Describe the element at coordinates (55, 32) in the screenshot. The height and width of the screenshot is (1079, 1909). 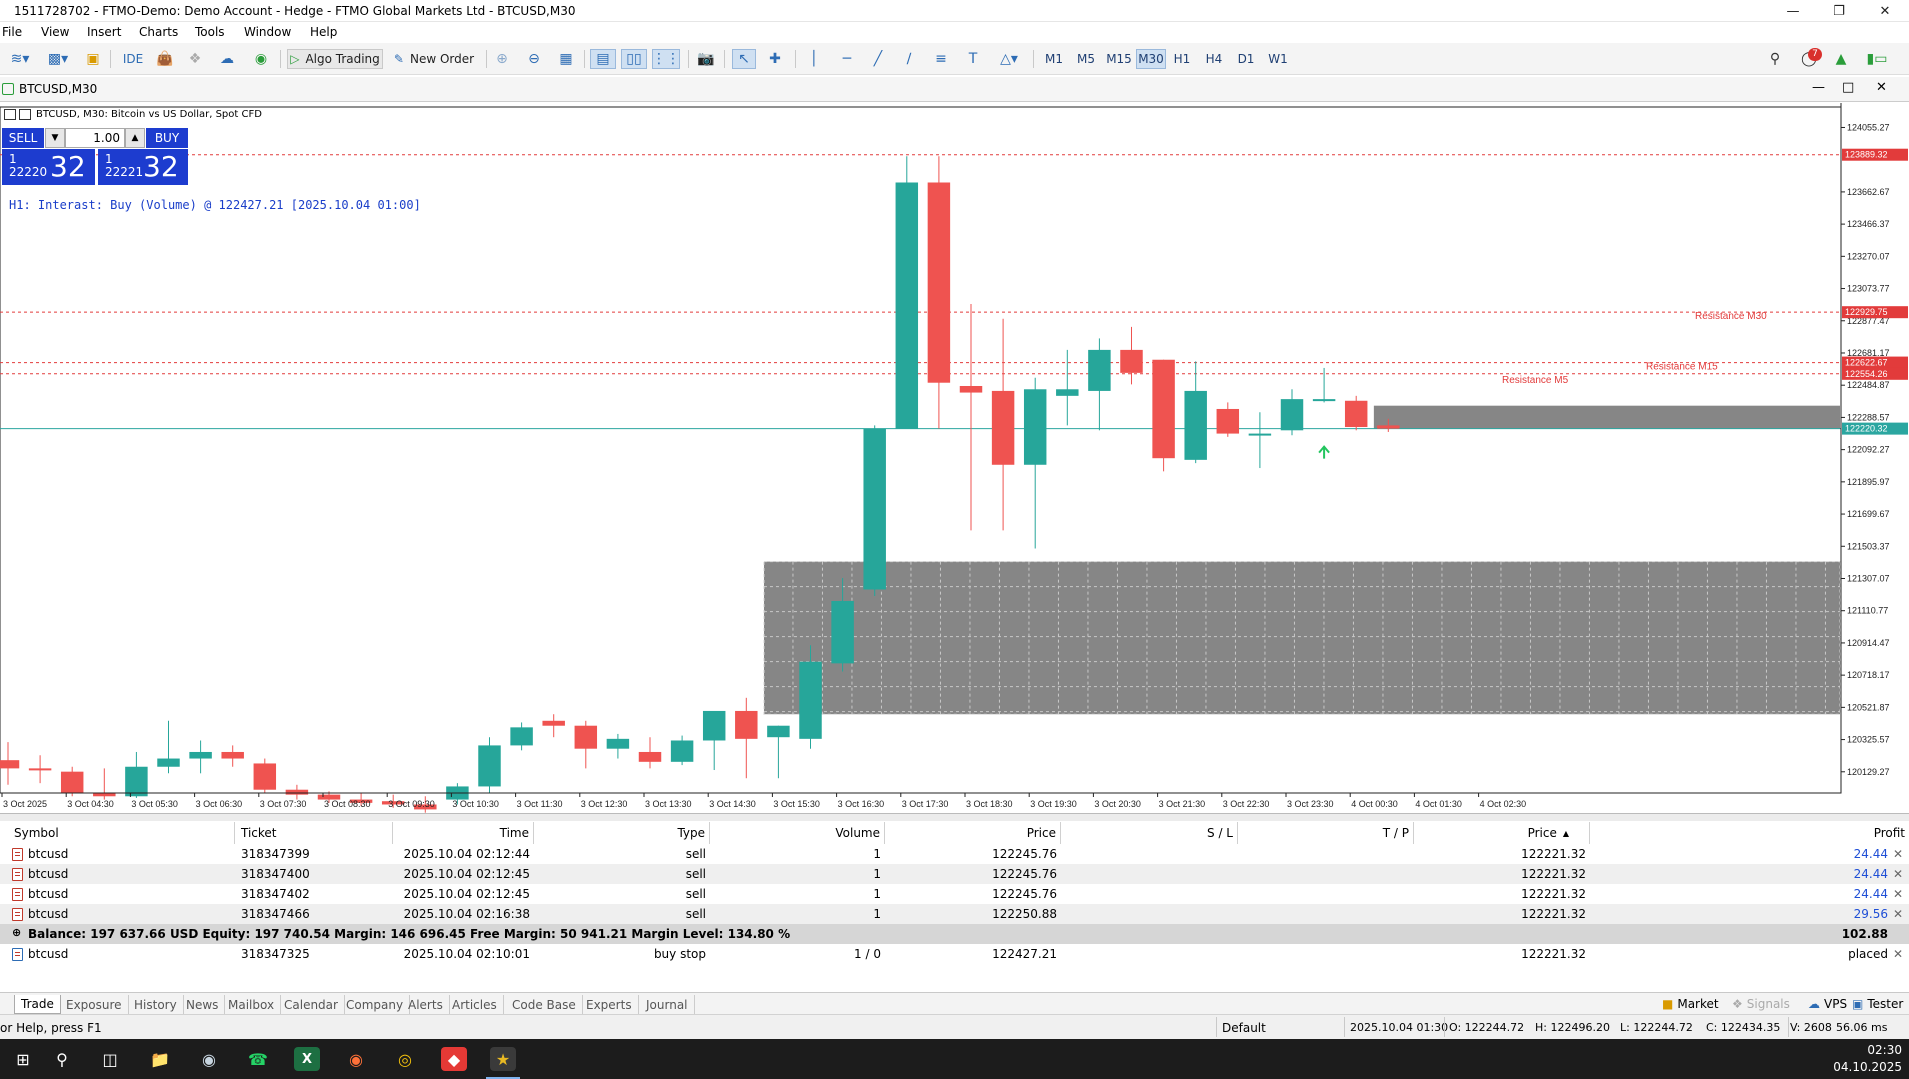
I see `menu-view: View` at that location.